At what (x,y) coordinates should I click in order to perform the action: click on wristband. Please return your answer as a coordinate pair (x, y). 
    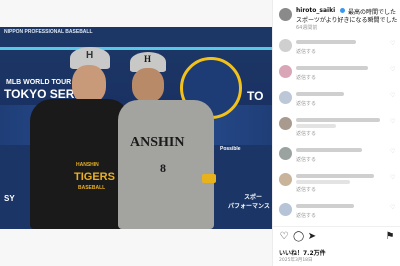
    Looking at the image, I should click on (209, 178).